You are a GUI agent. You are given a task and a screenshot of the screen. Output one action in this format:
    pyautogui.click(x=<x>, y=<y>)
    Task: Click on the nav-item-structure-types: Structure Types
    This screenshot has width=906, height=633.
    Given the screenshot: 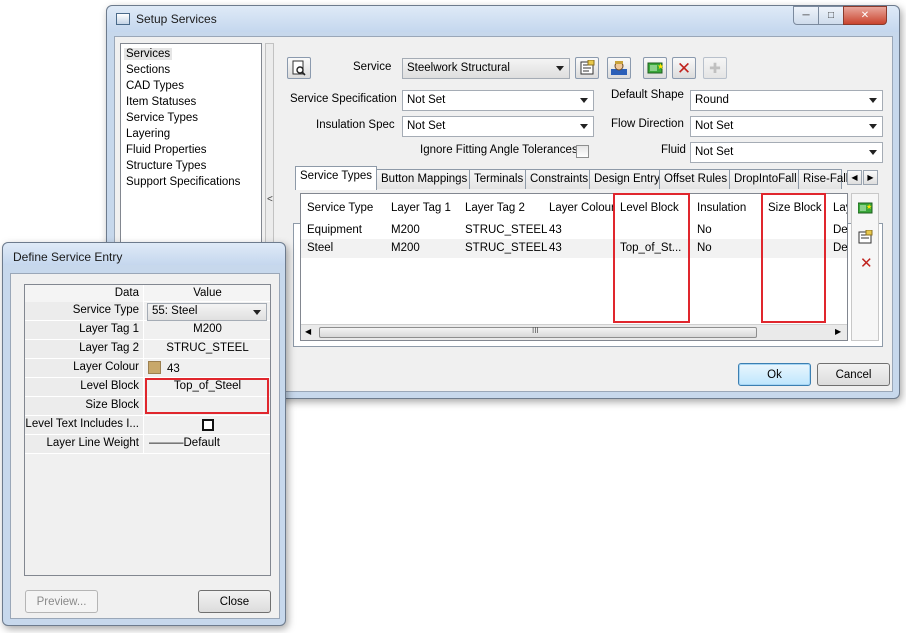 What is the action you would take?
    pyautogui.click(x=166, y=166)
    